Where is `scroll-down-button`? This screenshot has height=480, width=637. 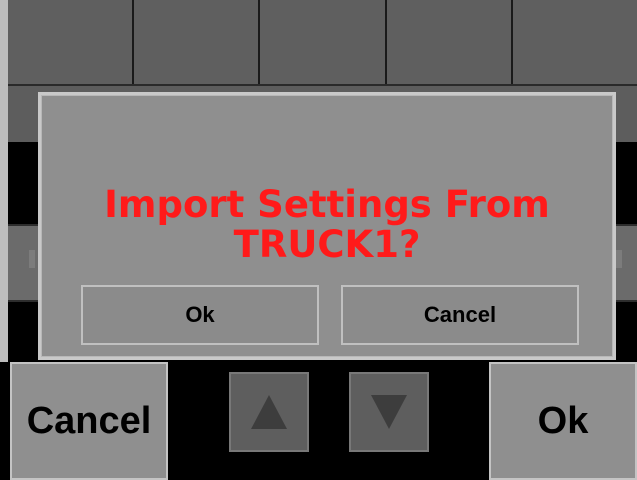 scroll-down-button is located at coordinates (389, 412).